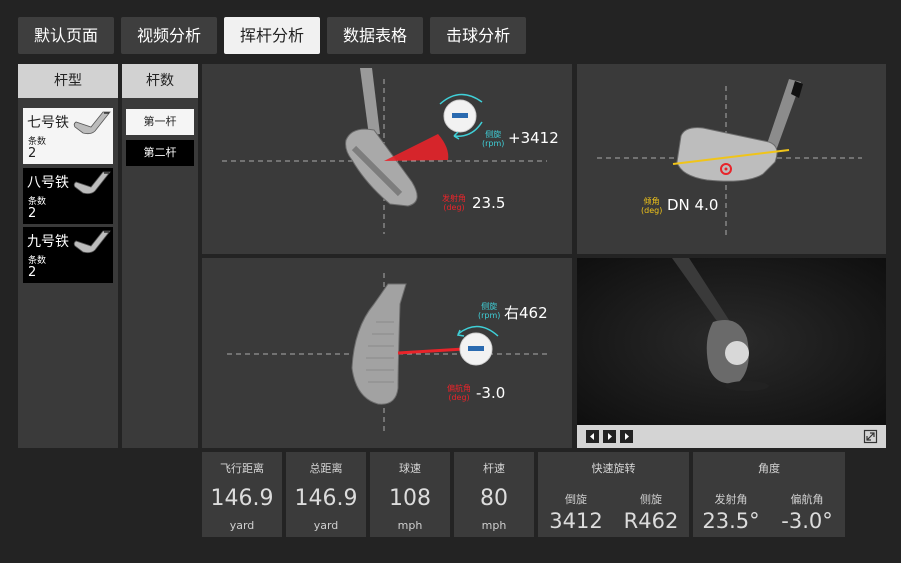  What do you see at coordinates (459, 393) in the screenshot?
I see `direction-angle-label: 偏航角 (deg)` at bounding box center [459, 393].